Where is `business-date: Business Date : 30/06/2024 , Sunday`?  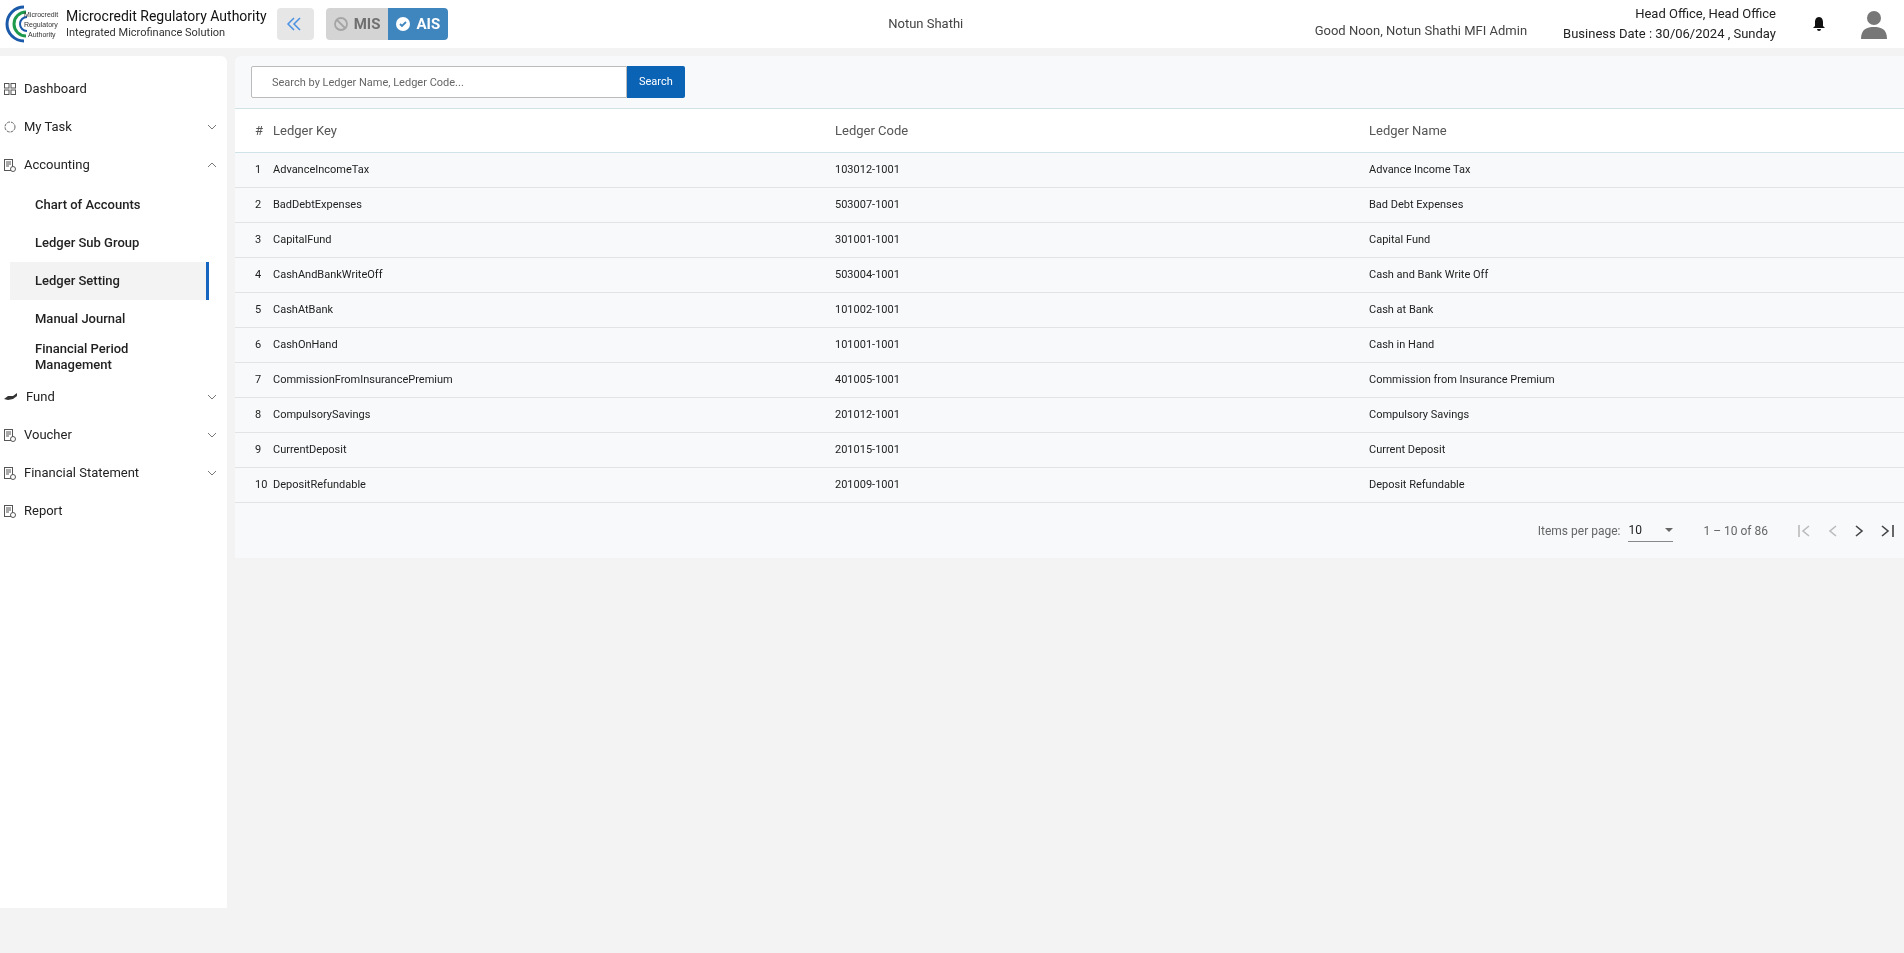
business-date: Business Date : 30/06/2024 , Sunday is located at coordinates (1669, 34).